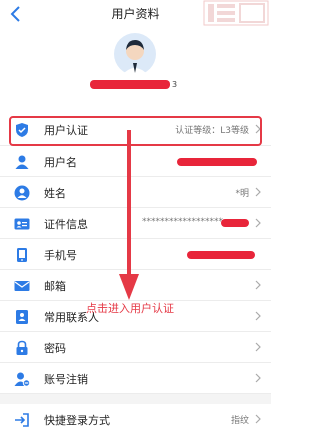  I want to click on row-quick-login: 快捷登录方式 指纹, so click(135, 419).